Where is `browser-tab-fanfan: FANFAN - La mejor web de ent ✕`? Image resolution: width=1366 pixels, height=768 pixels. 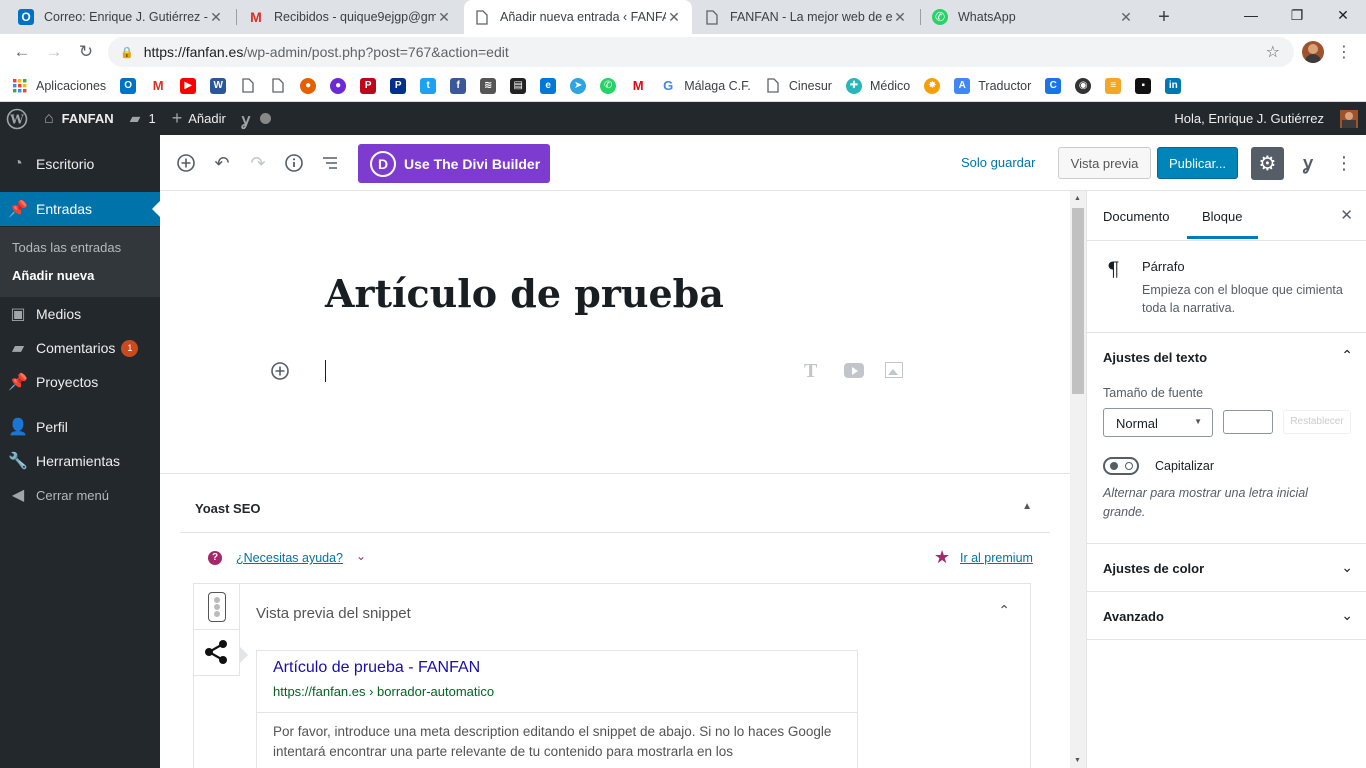 browser-tab-fanfan: FANFAN - La mejor web de ent ✕ is located at coordinates (806, 17).